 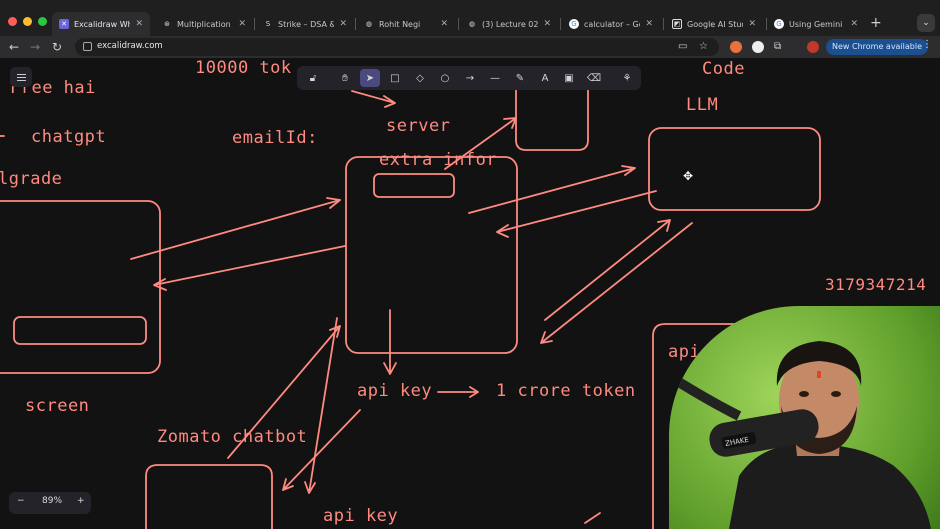 What do you see at coordinates (395, 78) in the screenshot?
I see `rectangle-tool-icon: □` at bounding box center [395, 78].